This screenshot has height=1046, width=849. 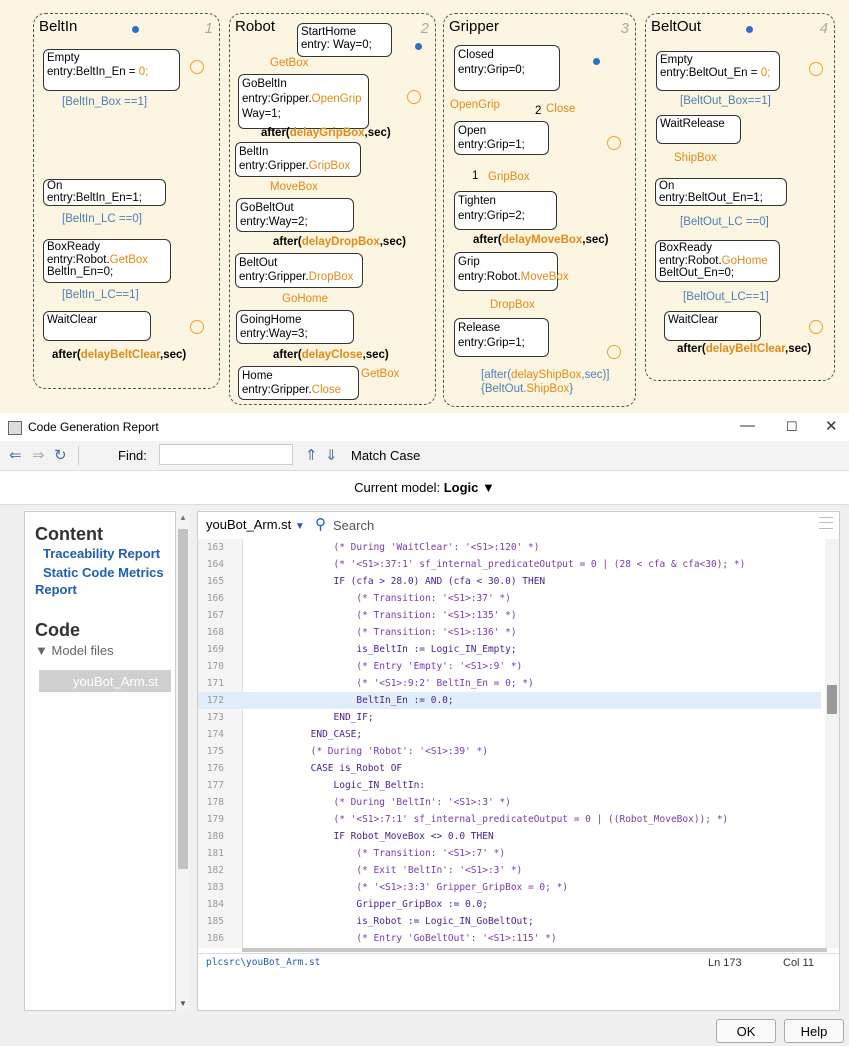 What do you see at coordinates (215, 598) in the screenshot?
I see `line-number: 166` at bounding box center [215, 598].